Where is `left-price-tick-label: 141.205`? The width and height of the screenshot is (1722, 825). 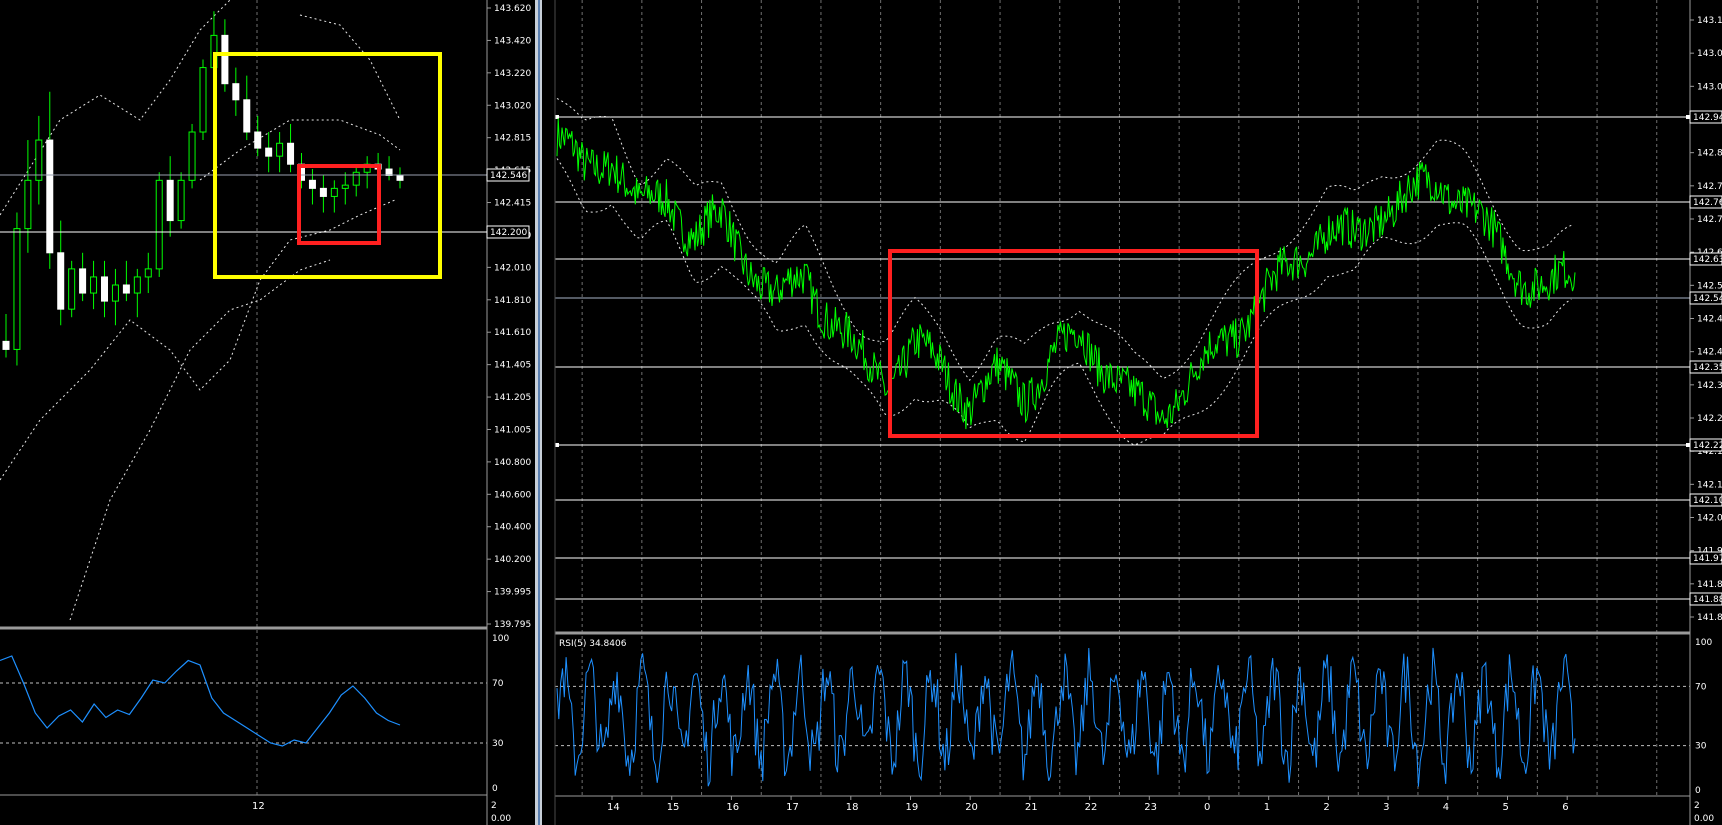
left-price-tick-label: 141.205 is located at coordinates (512, 398).